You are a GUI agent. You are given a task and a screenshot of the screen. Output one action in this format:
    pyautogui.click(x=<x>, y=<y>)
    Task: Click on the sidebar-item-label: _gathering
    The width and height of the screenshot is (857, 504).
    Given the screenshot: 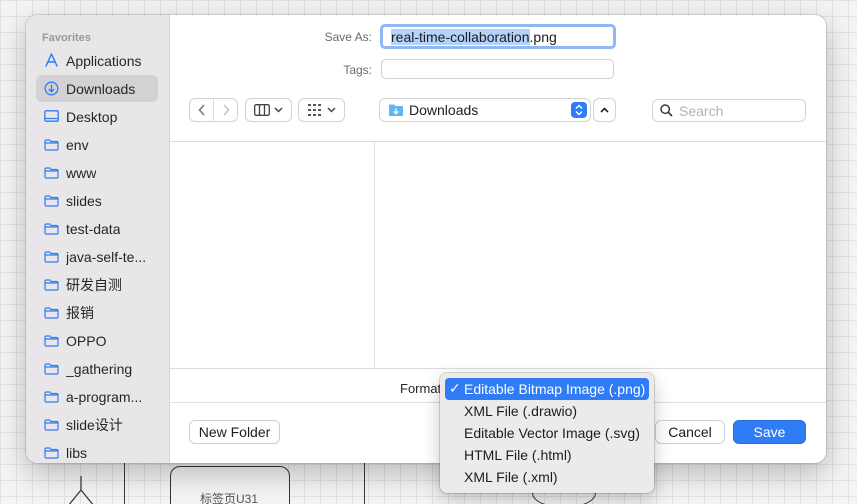 What is the action you would take?
    pyautogui.click(x=99, y=368)
    